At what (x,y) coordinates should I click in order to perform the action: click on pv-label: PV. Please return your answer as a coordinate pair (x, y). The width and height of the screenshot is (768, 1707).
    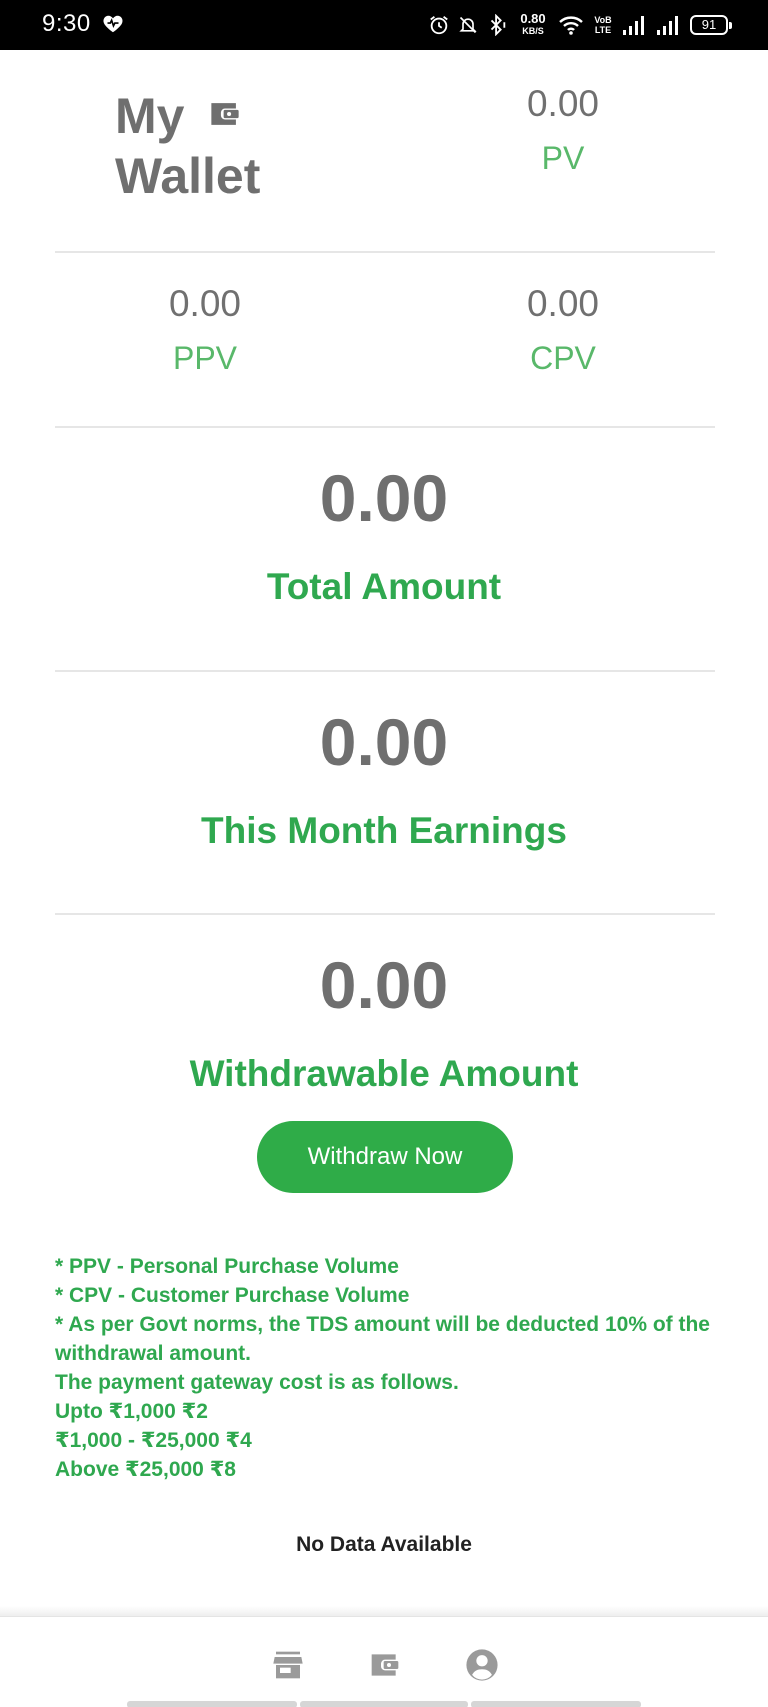
    Looking at the image, I should click on (563, 158).